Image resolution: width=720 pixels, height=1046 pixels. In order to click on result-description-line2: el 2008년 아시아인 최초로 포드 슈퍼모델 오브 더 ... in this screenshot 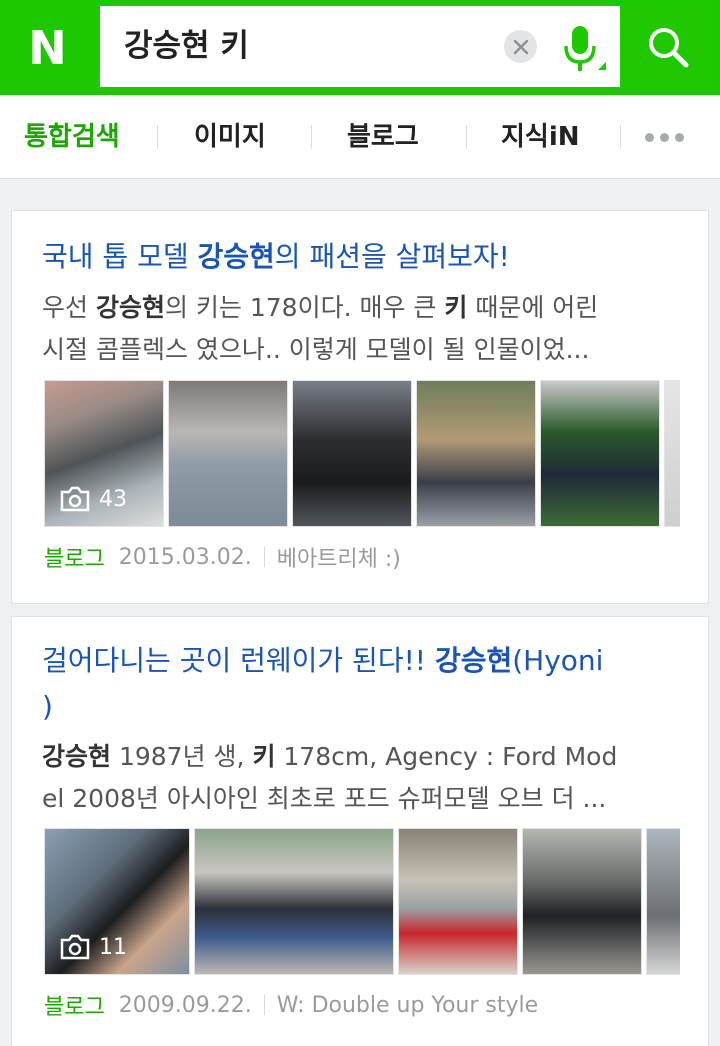, I will do `click(324, 798)`.